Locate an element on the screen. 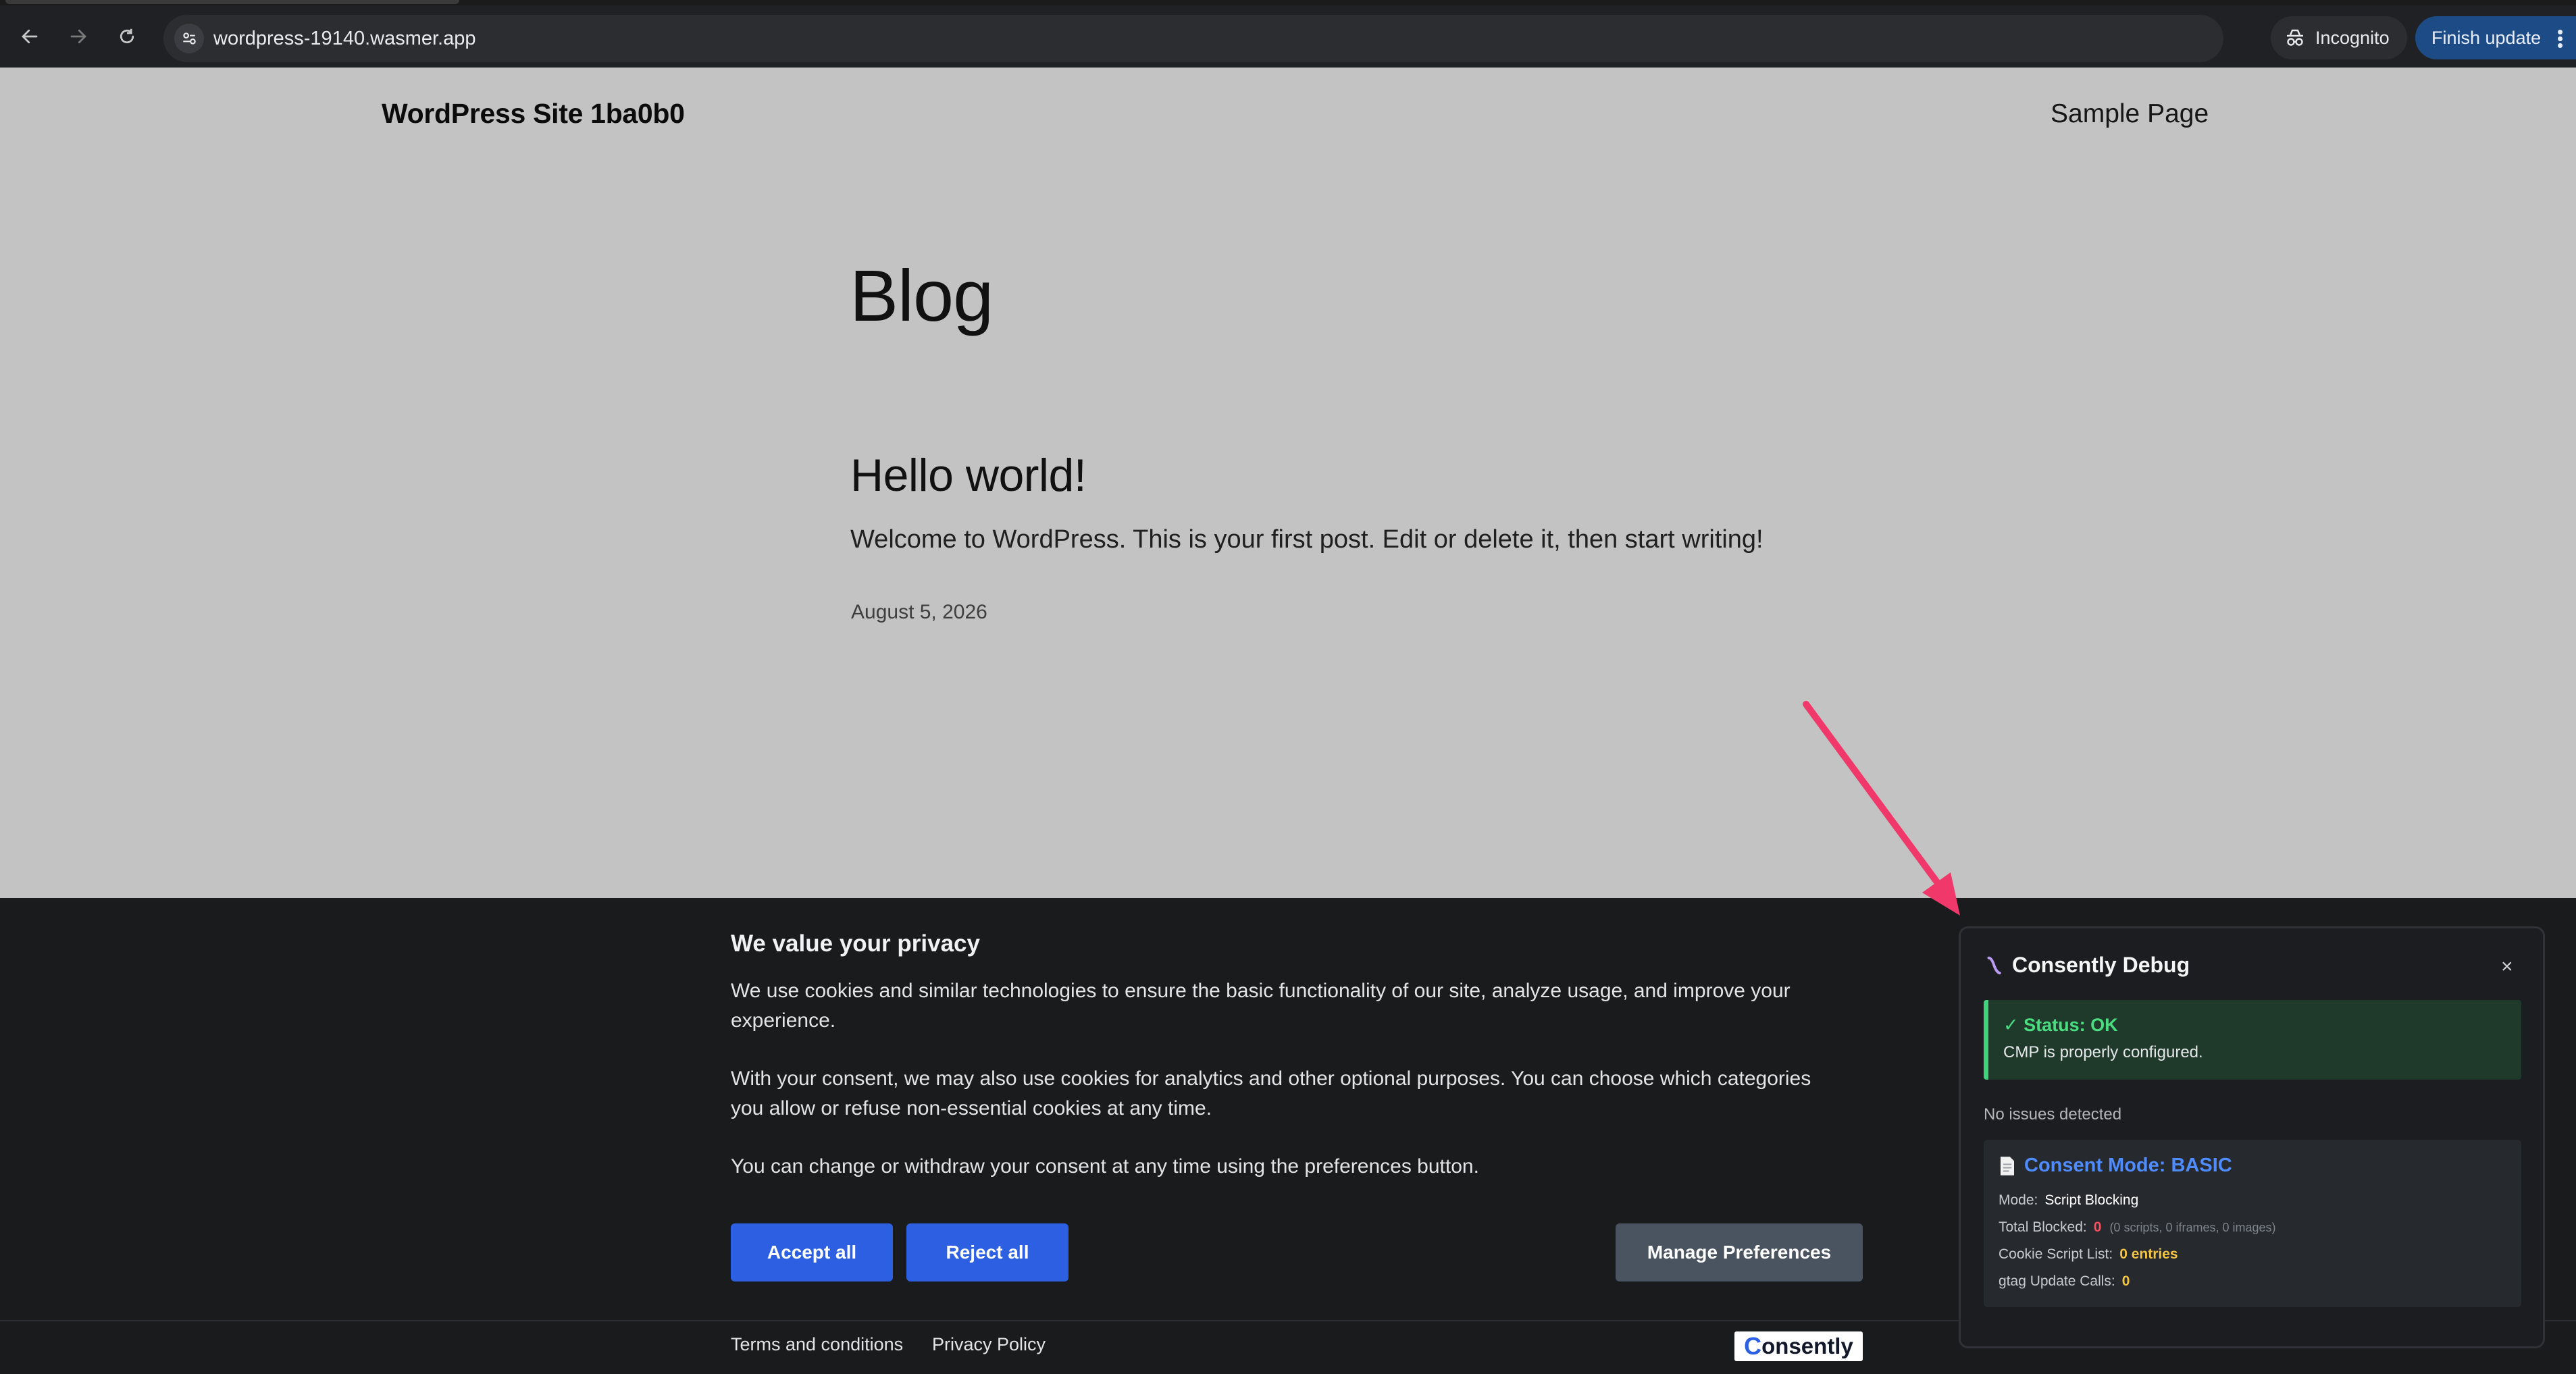  incognito-label: Incognito is located at coordinates (2352, 37).